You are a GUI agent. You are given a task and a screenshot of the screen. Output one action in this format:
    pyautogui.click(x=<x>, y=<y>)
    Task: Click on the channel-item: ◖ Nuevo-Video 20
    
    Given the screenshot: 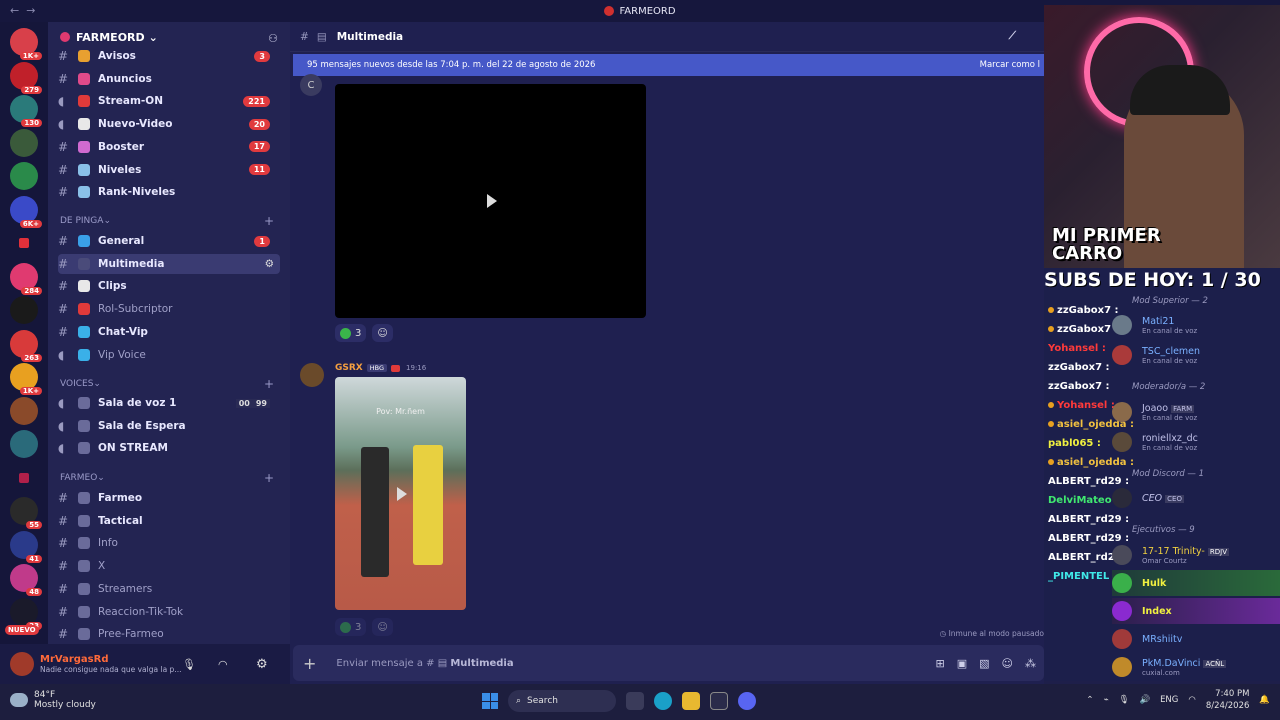 What is the action you would take?
    pyautogui.click(x=169, y=124)
    